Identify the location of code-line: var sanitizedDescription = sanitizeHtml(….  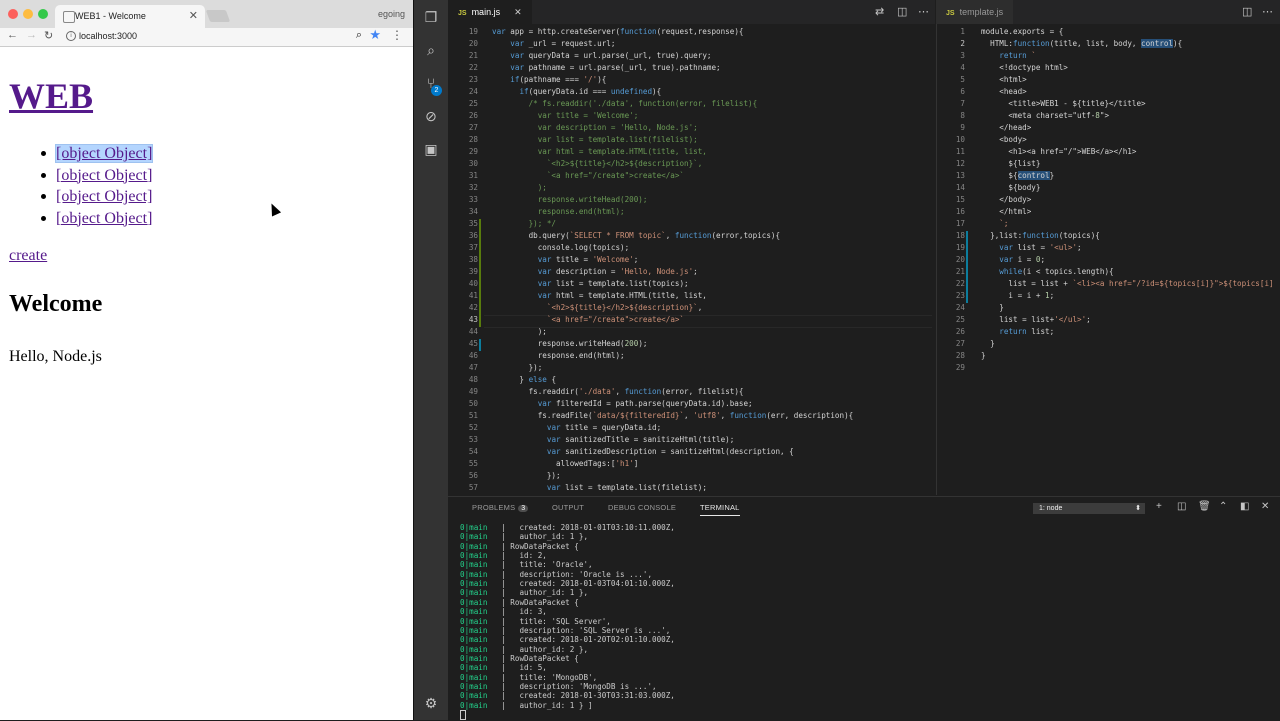
(670, 451).